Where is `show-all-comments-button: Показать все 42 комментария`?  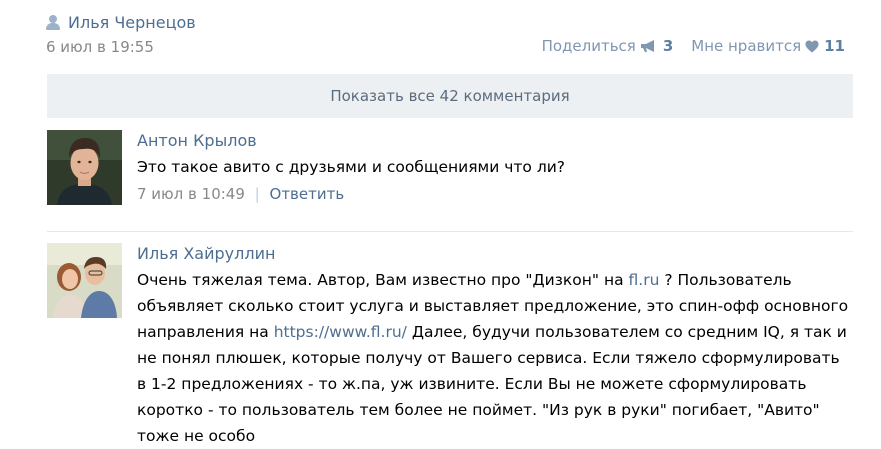
show-all-comments-button: Показать все 42 комментария is located at coordinates (450, 96).